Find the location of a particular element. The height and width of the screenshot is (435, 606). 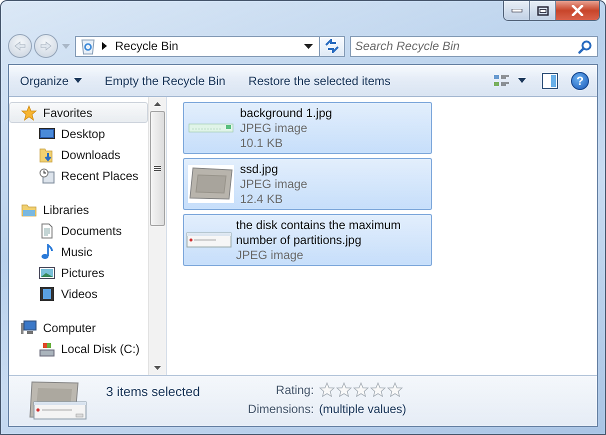

refresh-icon is located at coordinates (332, 46).